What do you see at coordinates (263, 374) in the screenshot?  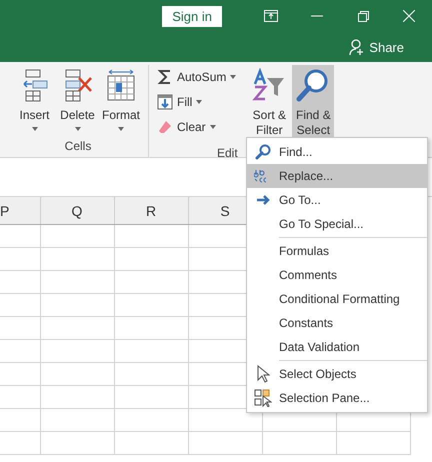 I see `pointer-icon` at bounding box center [263, 374].